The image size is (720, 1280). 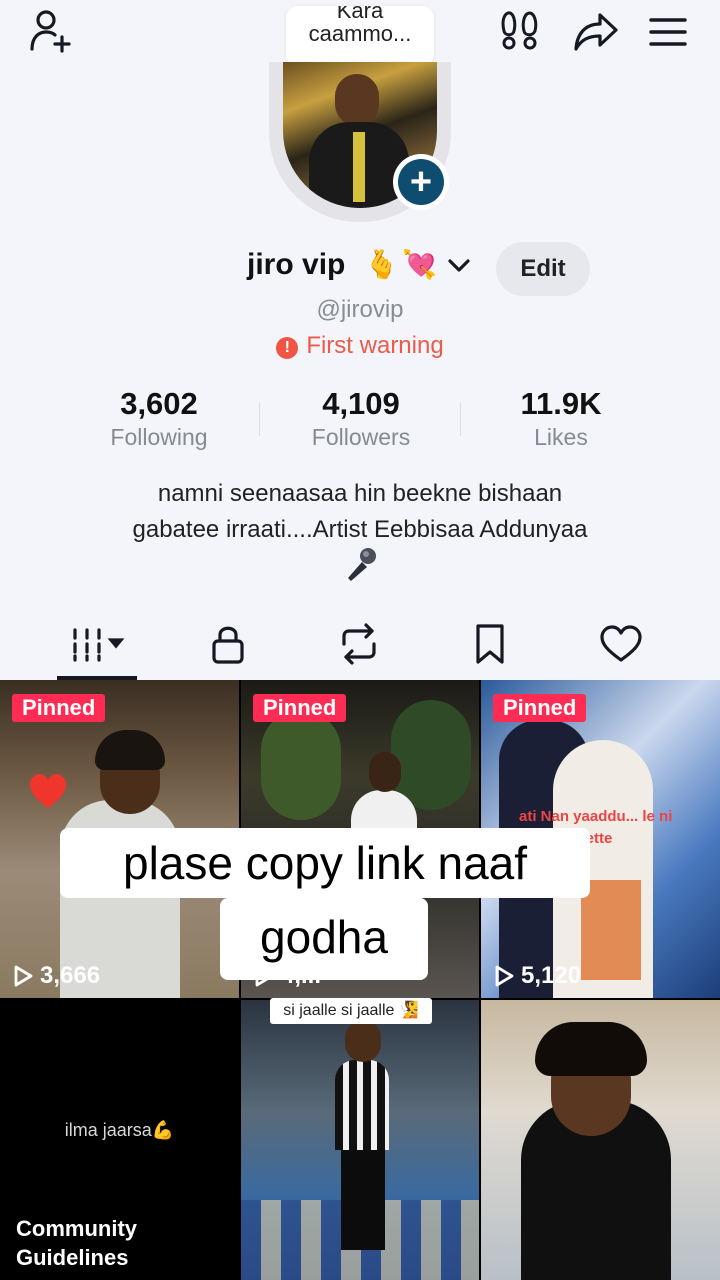 I want to click on add-story-button: +, so click(x=421, y=182).